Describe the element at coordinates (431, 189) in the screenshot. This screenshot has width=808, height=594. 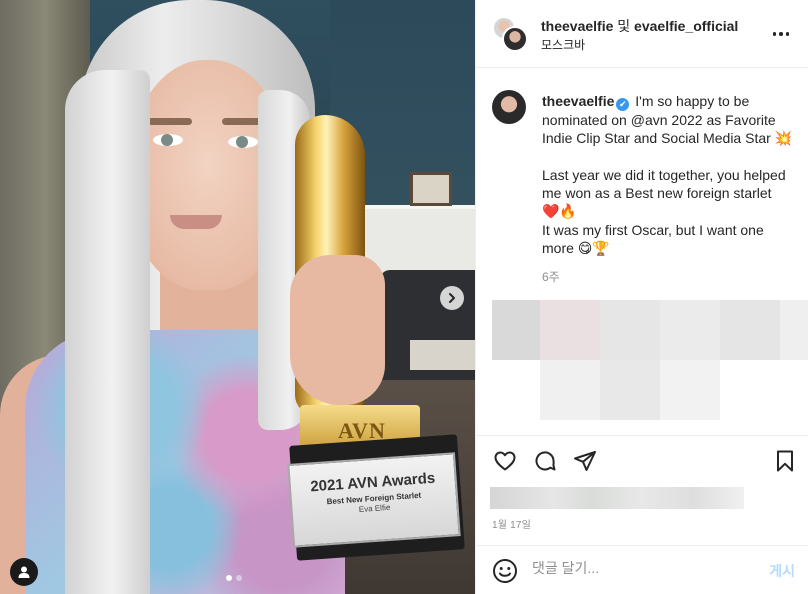
I see `background-picture-frame` at that location.